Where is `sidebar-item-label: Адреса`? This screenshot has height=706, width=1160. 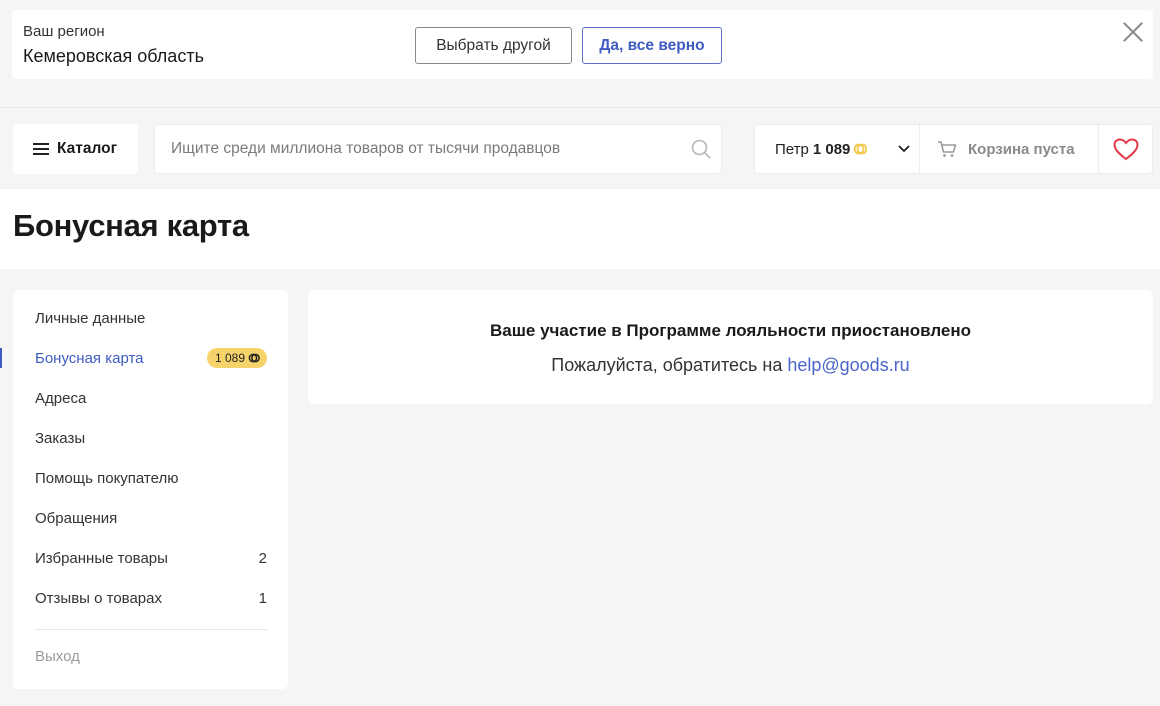 sidebar-item-label: Адреса is located at coordinates (61, 398).